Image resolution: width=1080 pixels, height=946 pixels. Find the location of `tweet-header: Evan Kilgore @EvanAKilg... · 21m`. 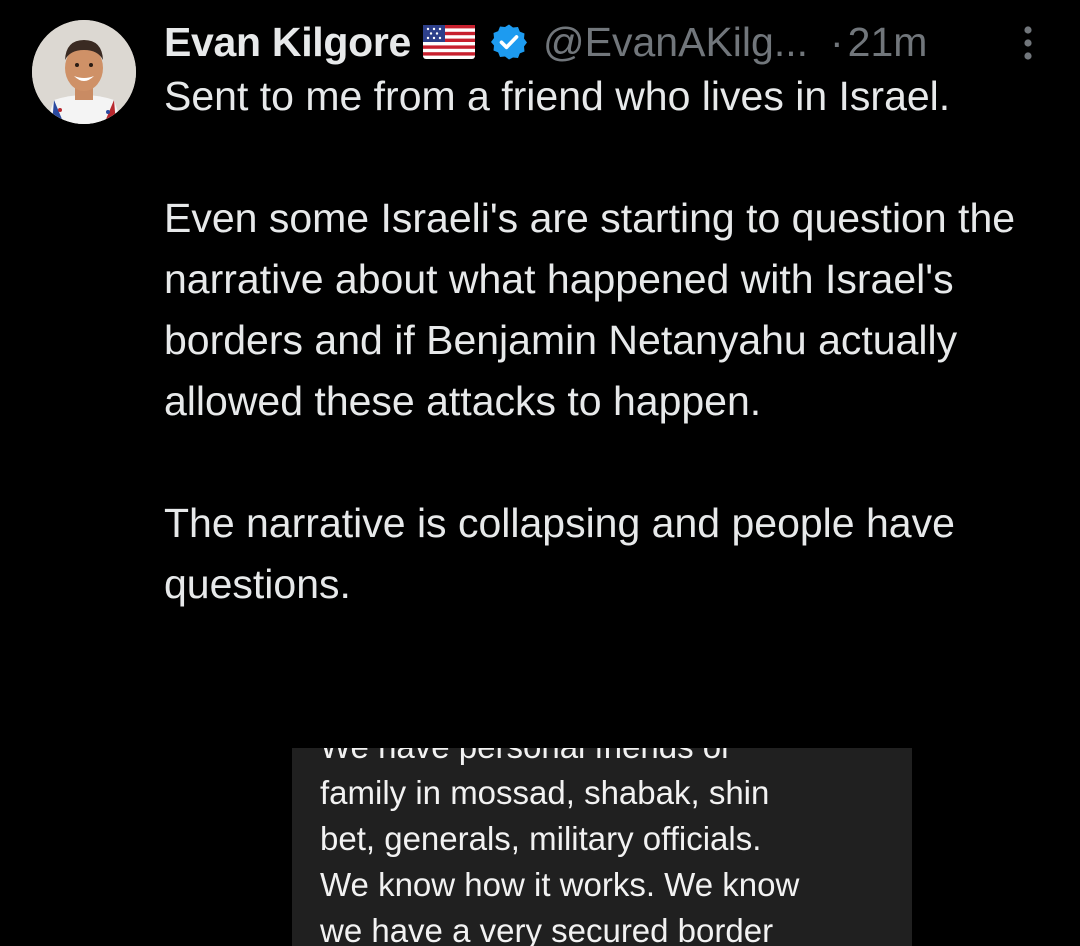

tweet-header: Evan Kilgore @EvanAKilg... · 21m is located at coordinates (604, 42).